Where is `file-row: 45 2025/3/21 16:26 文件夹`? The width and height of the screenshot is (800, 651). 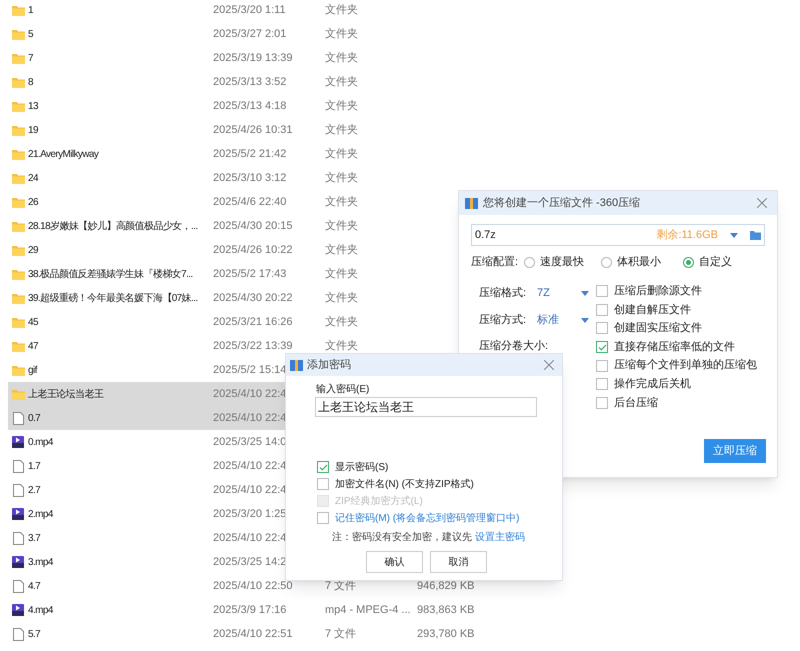 file-row: 45 2025/3/21 16:26 文件夹 is located at coordinates (208, 322).